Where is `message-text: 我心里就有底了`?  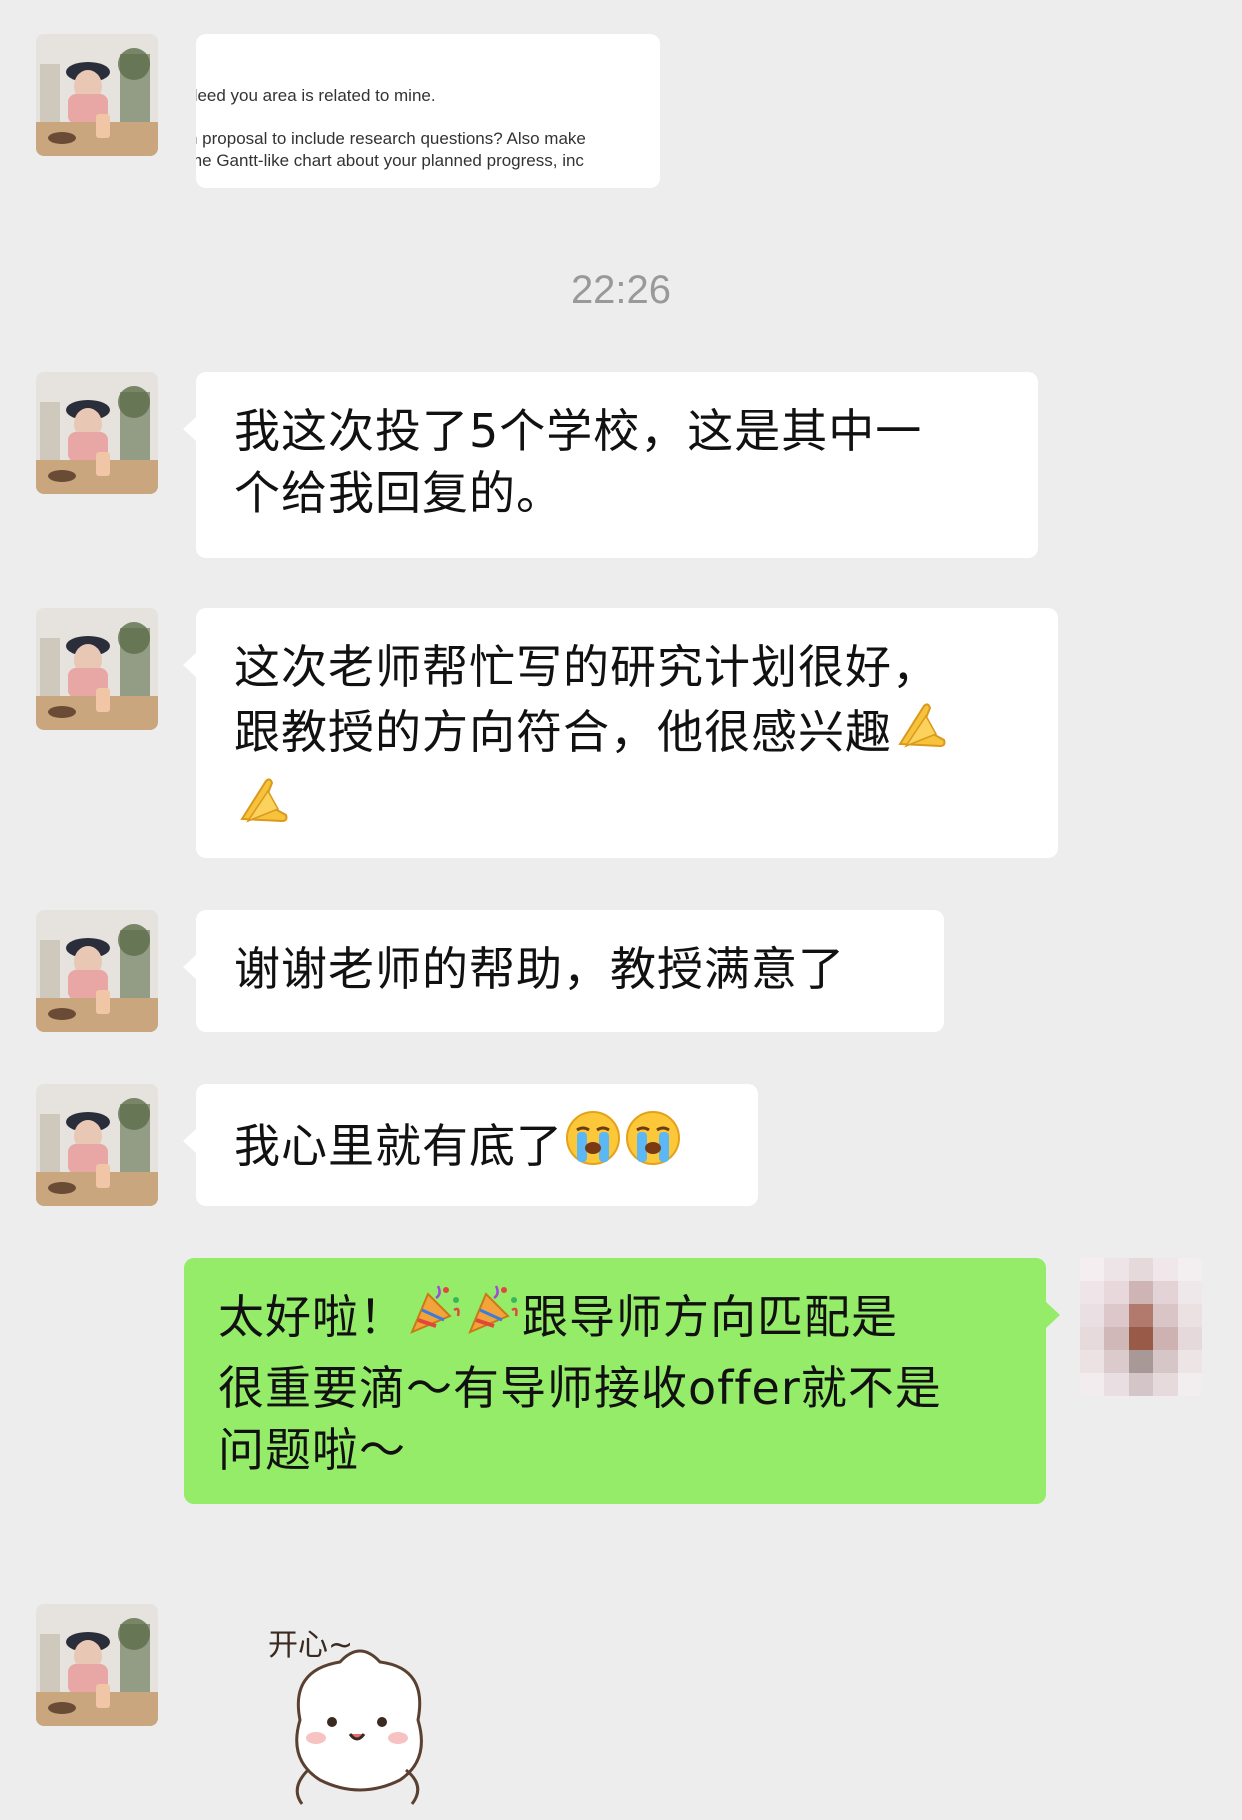 message-text: 我心里就有底了 is located at coordinates (398, 1146).